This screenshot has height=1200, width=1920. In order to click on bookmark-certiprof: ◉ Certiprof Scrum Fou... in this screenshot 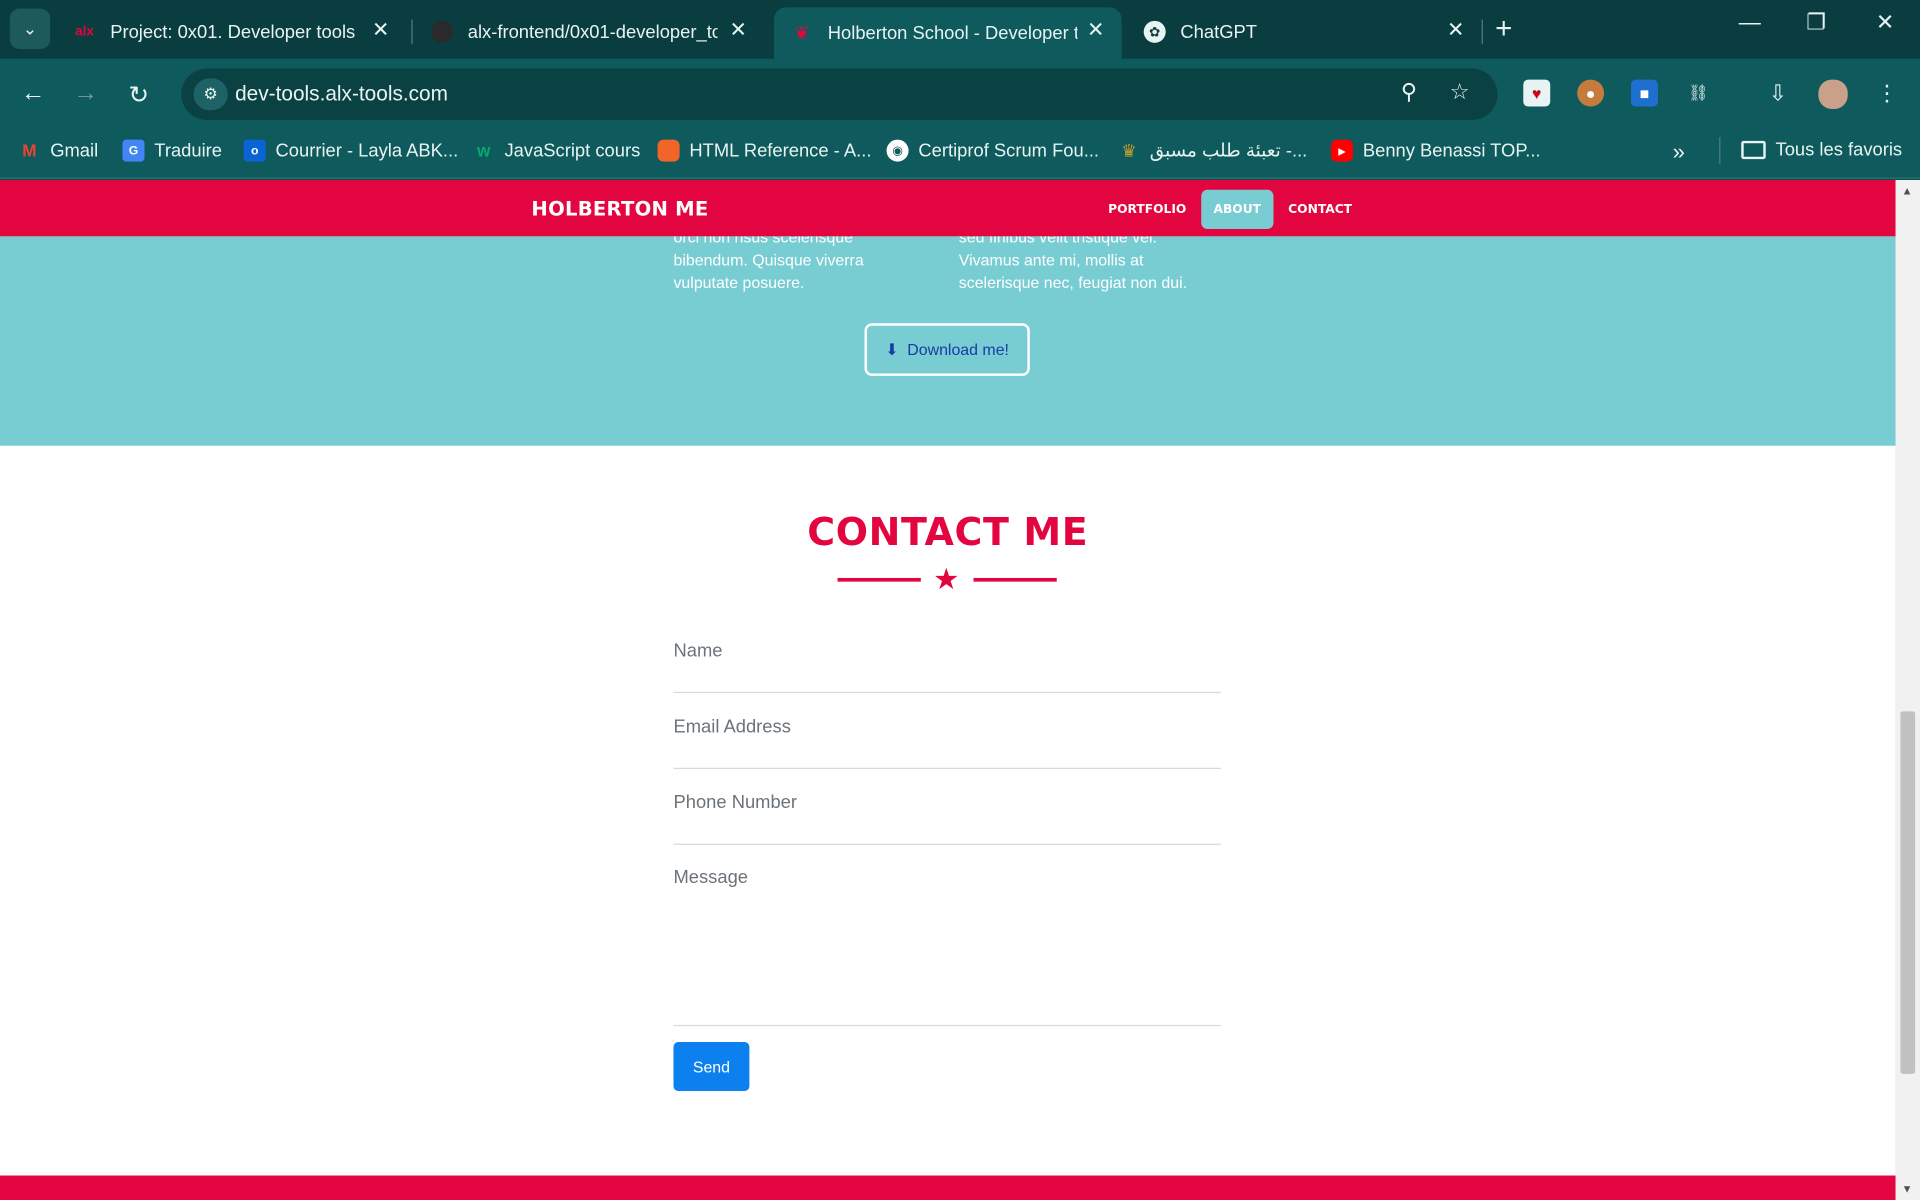, I will do `click(993, 150)`.